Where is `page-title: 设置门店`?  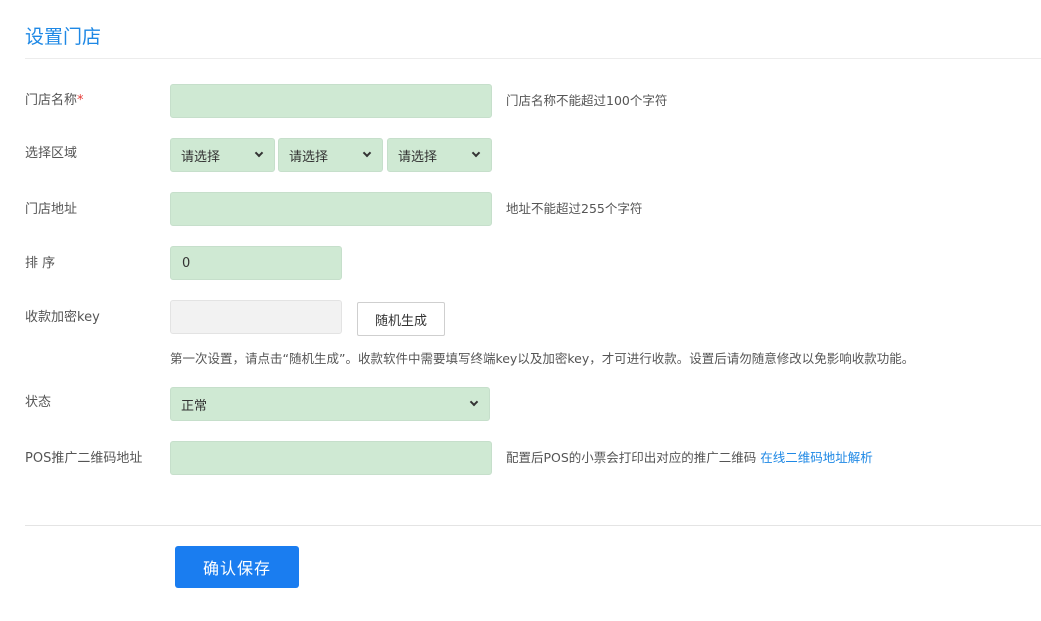 page-title: 设置门店 is located at coordinates (63, 37).